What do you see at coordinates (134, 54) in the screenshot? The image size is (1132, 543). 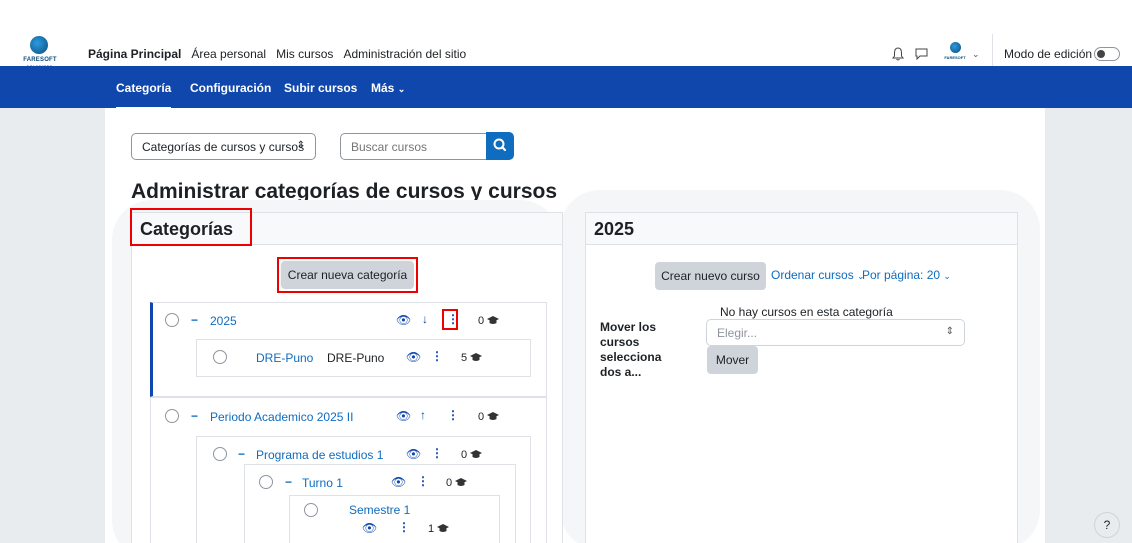 I see `nav-home: Página Principal` at bounding box center [134, 54].